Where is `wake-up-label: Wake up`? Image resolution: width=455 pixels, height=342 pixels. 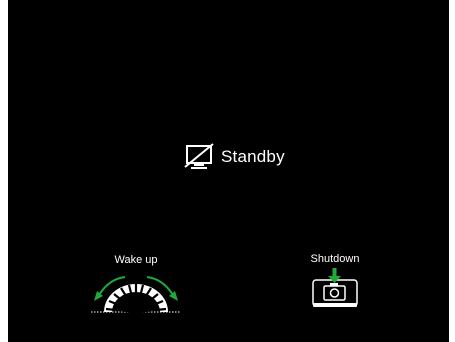 wake-up-label: Wake up is located at coordinates (136, 260).